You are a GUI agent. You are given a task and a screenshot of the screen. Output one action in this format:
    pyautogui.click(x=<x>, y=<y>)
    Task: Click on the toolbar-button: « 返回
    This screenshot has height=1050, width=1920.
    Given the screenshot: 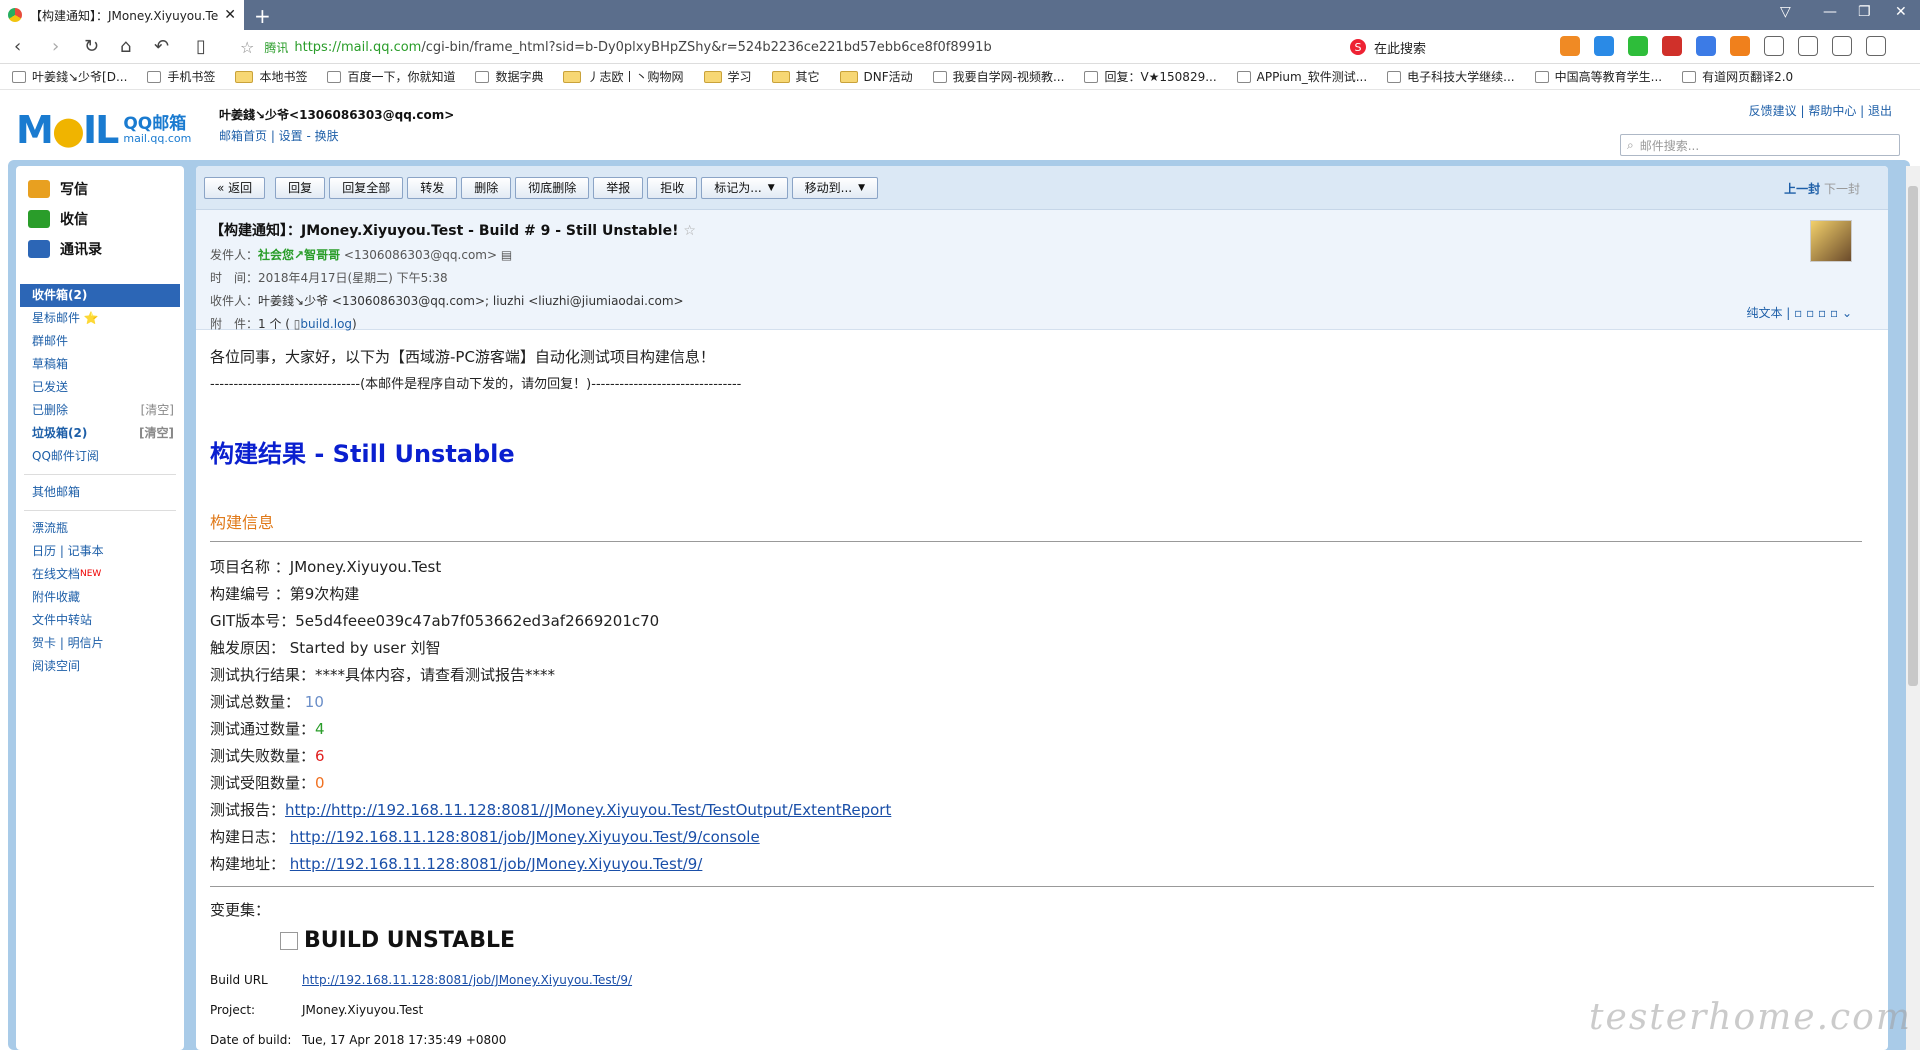 What is the action you would take?
    pyautogui.click(x=235, y=187)
    